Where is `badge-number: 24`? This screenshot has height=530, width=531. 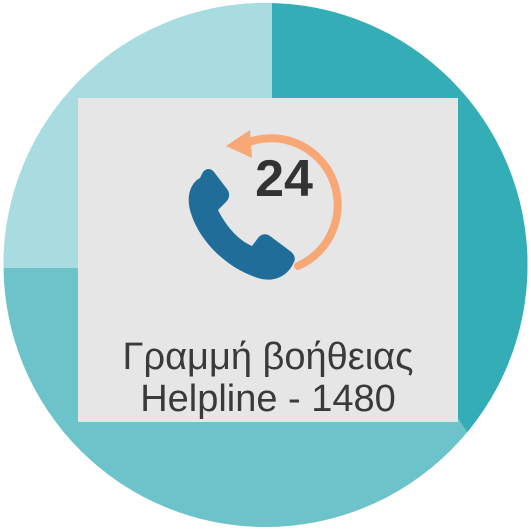 badge-number: 24 is located at coordinates (284, 179).